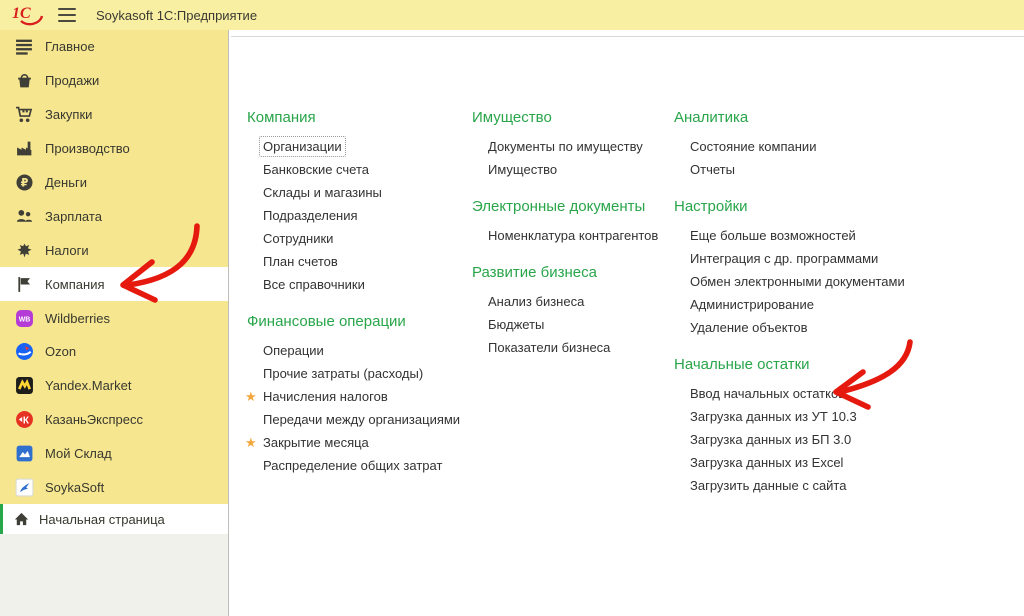 Image resolution: width=1024 pixels, height=616 pixels. I want to click on sidebar-item-nalogi: Налоги, so click(114, 250).